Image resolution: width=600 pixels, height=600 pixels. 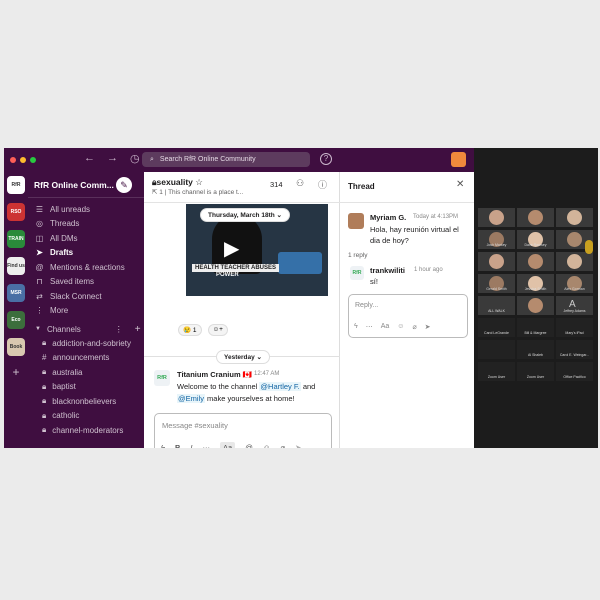 What do you see at coordinates (16, 266) in the screenshot?
I see `workspace-find-us: Find us` at bounding box center [16, 266].